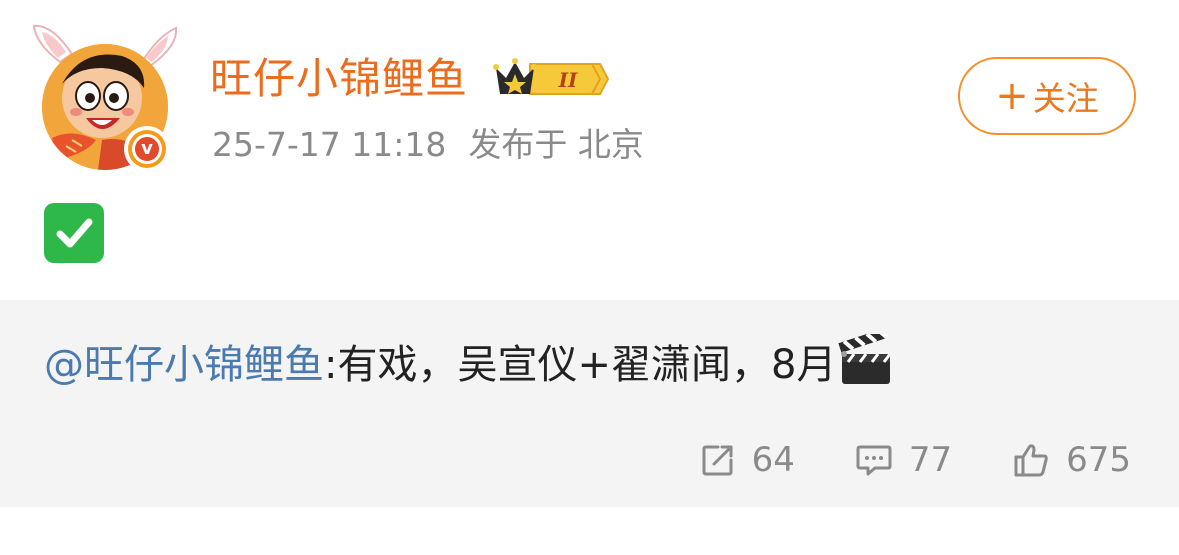  I want to click on repost-body: @旺仔小锦鲤鱼:有戏，吴宣仪+翟潇闻，8月, so click(469, 363).